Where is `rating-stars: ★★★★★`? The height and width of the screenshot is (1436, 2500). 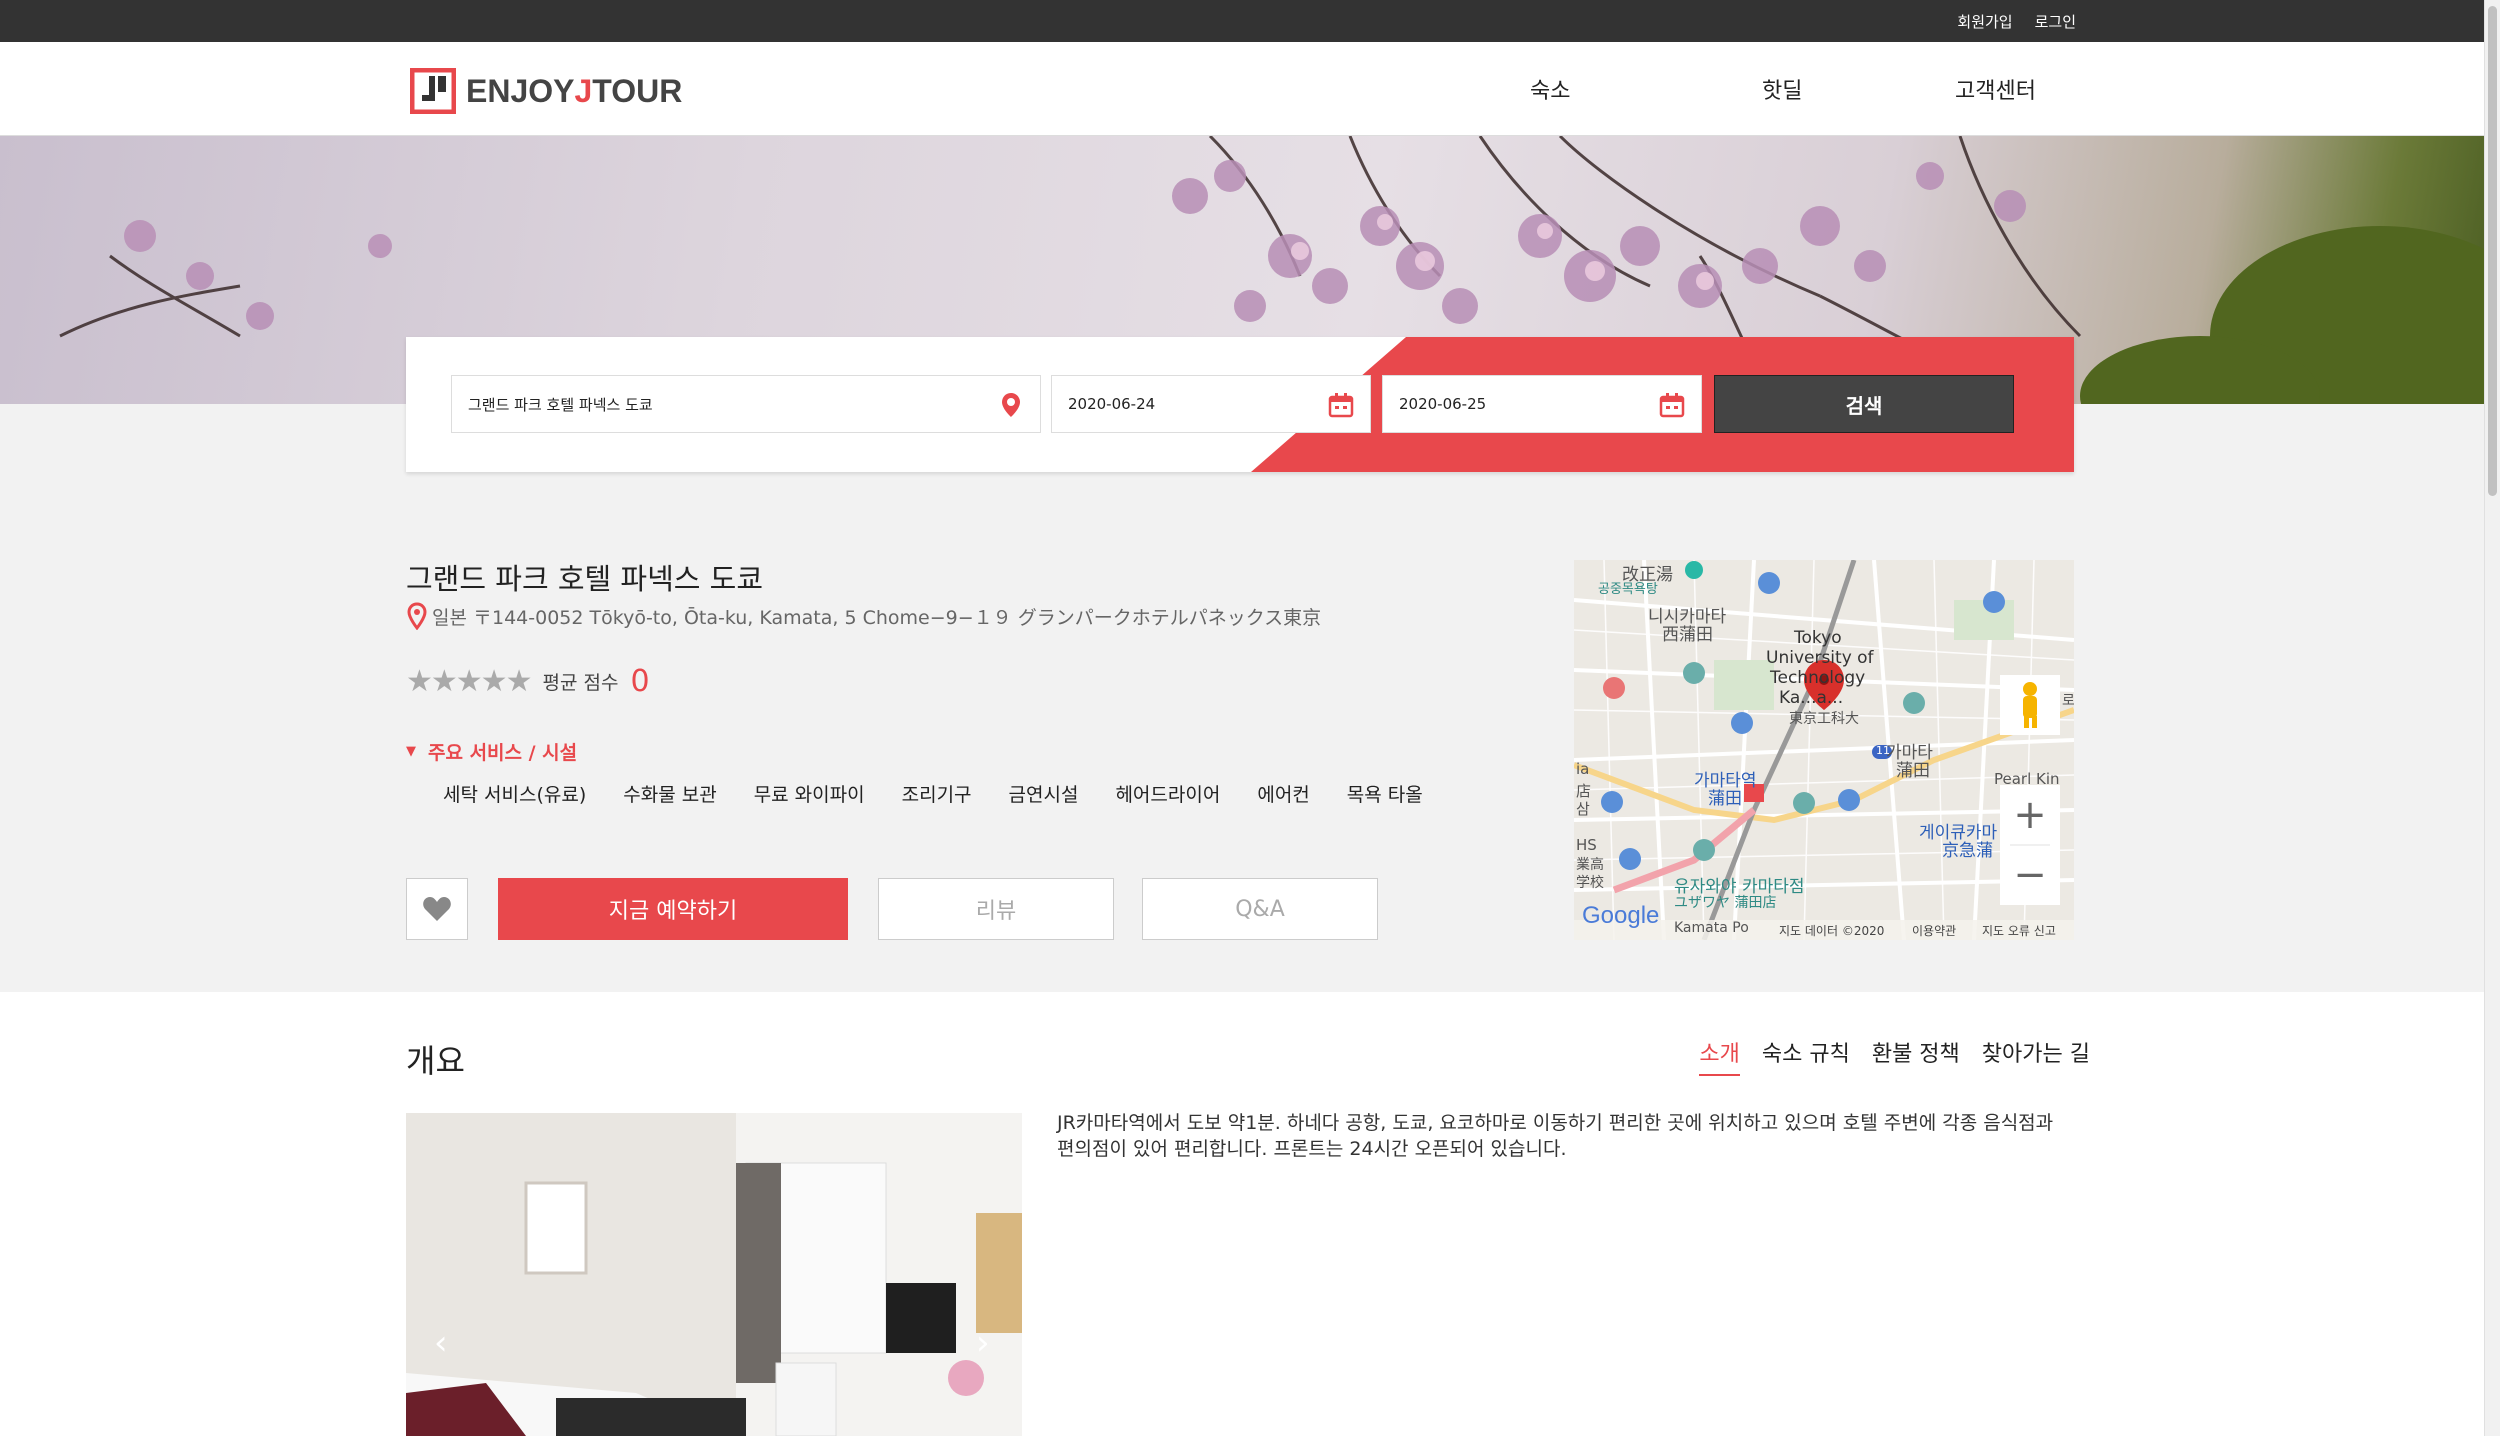
rating-stars: ★★★★★ is located at coordinates (469, 681).